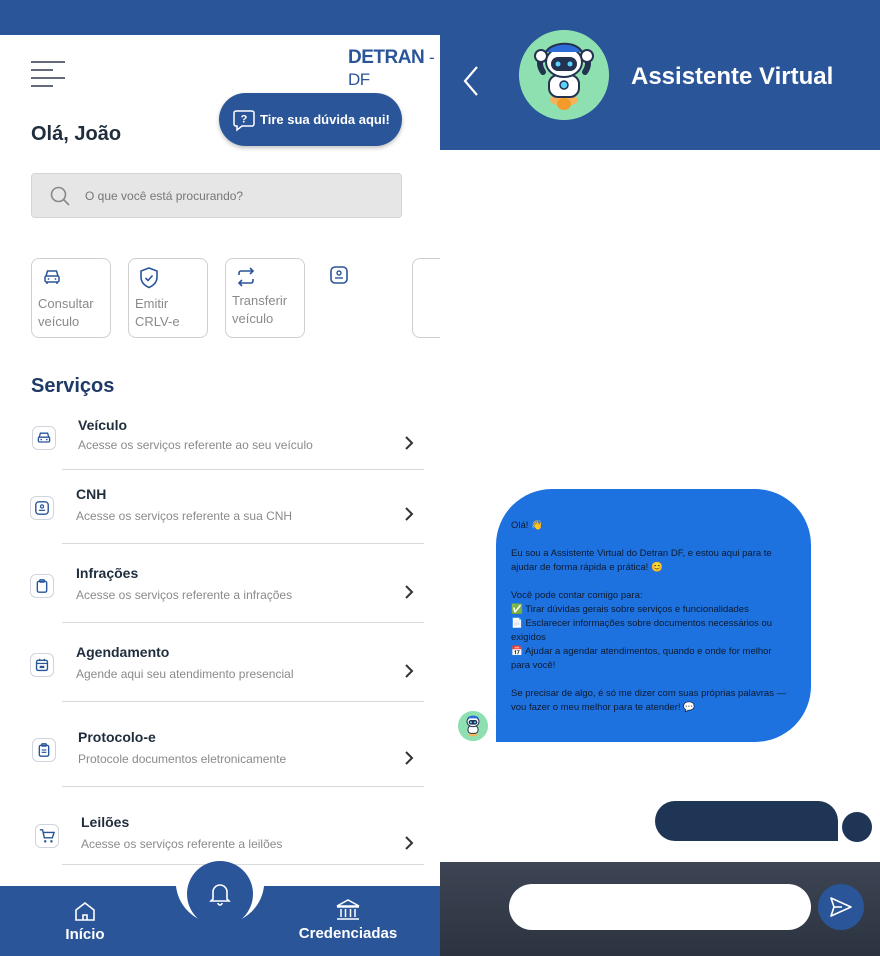 This screenshot has height=956, width=880. What do you see at coordinates (184, 516) in the screenshot?
I see `service-description: Acesse os serviços referente a sua CNH` at bounding box center [184, 516].